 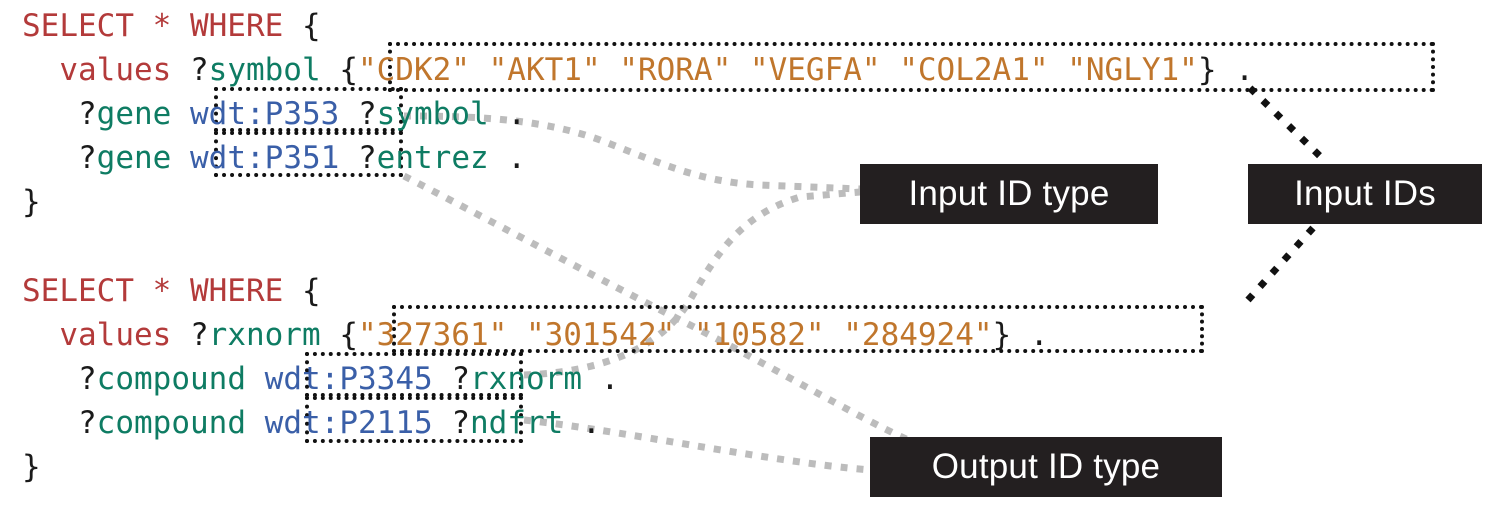 I want to click on callout-output-id-type-text: Output ID type, so click(x=1046, y=466).